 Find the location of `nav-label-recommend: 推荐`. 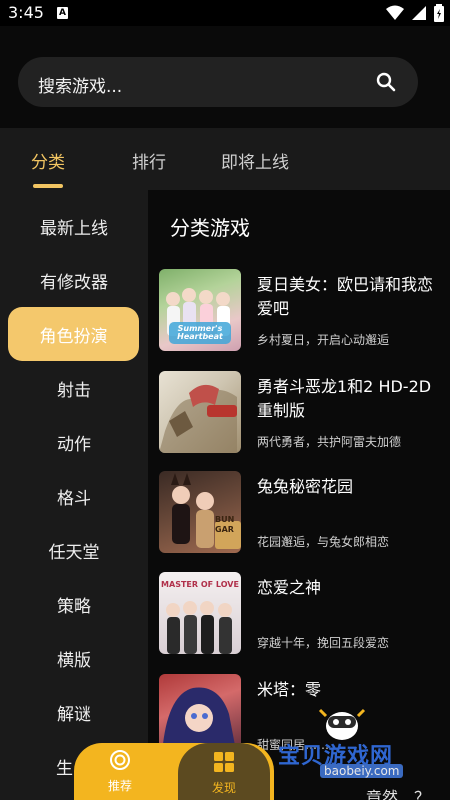

nav-label-recommend: 推荐 is located at coordinates (119, 786).